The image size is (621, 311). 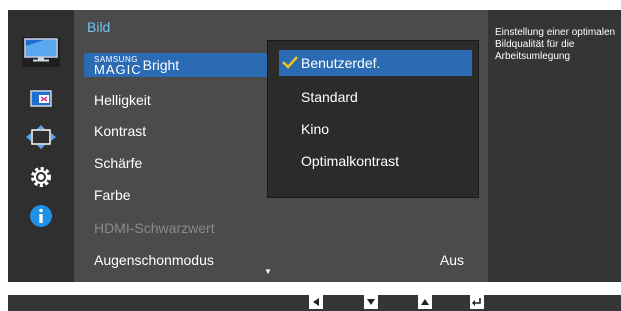 I want to click on menu-item-hdmi-schwarzwert: HDMI-Schwarzwert, so click(x=279, y=228).